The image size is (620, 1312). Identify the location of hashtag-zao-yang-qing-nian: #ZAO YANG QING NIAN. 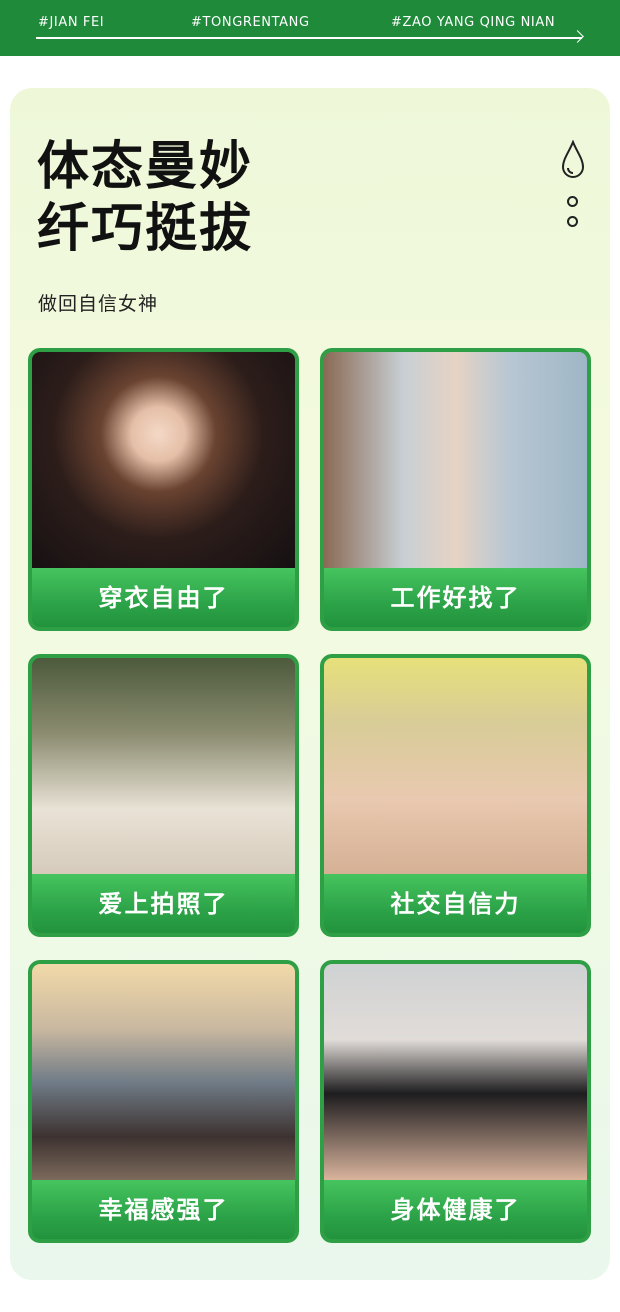
(473, 22).